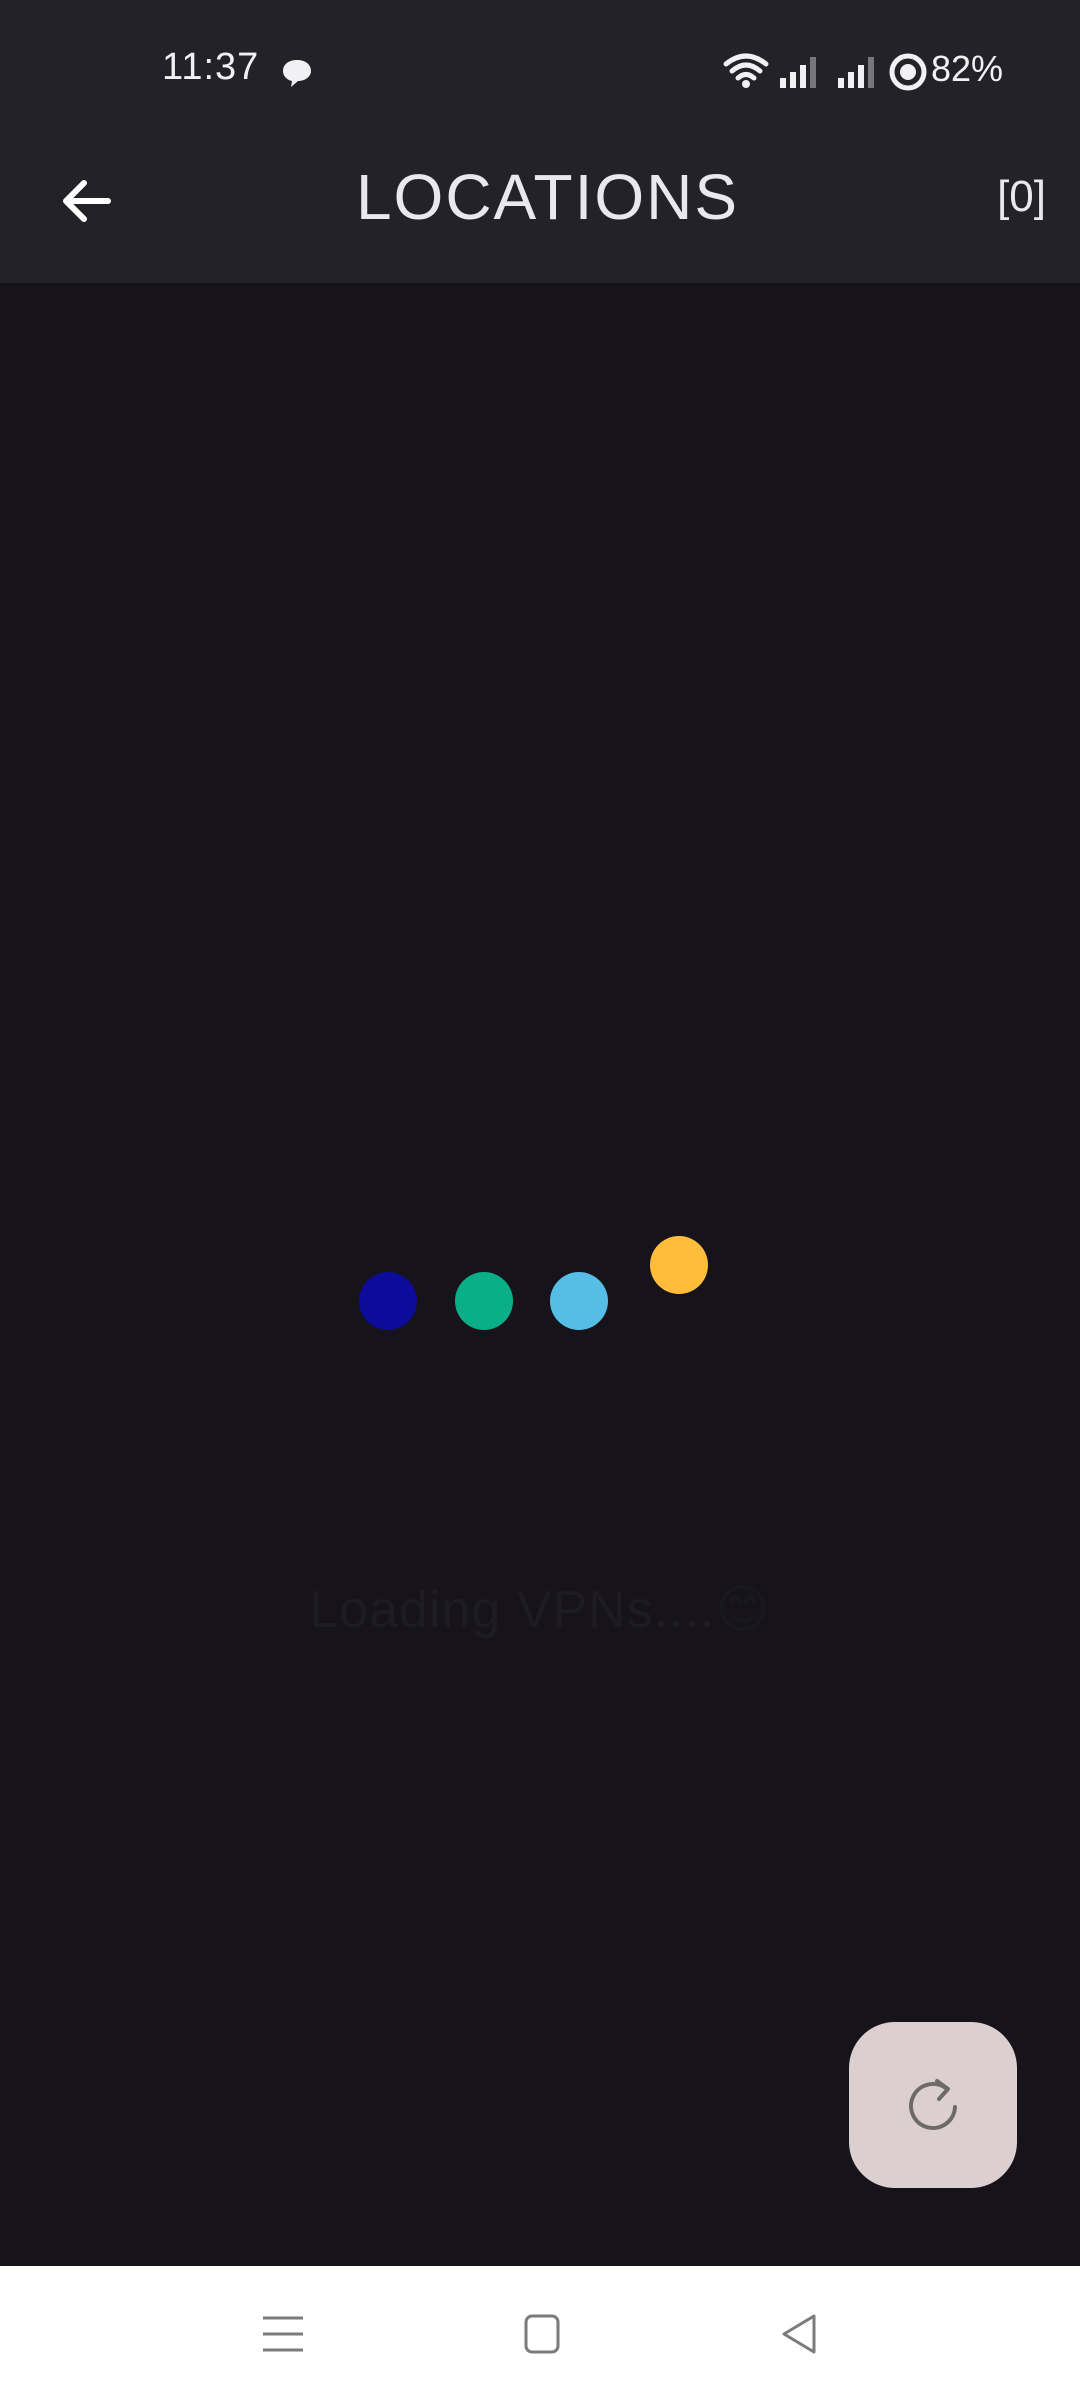 This screenshot has height=2400, width=1080. Describe the element at coordinates (211, 67) in the screenshot. I see `status-time: 11:37` at that location.